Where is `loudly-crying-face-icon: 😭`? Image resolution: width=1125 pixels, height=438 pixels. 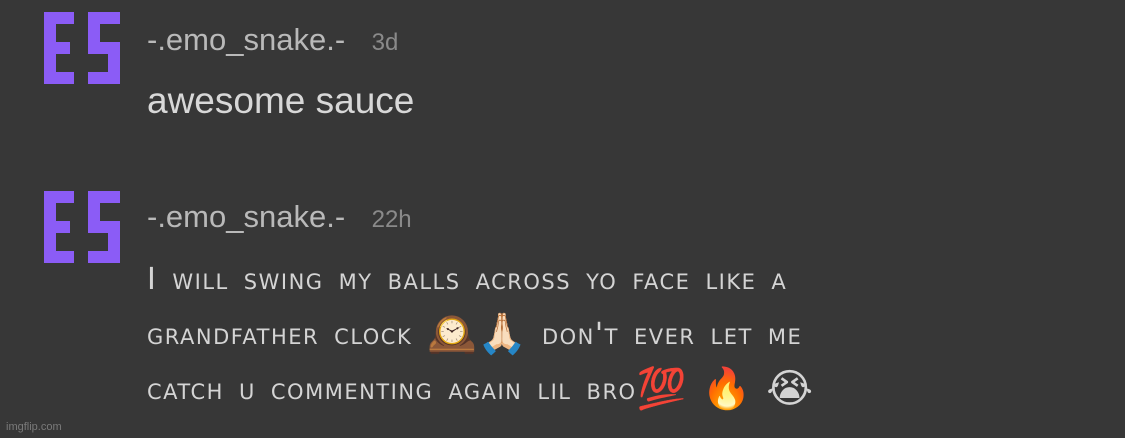
loudly-crying-face-icon: 😭 is located at coordinates (790, 389).